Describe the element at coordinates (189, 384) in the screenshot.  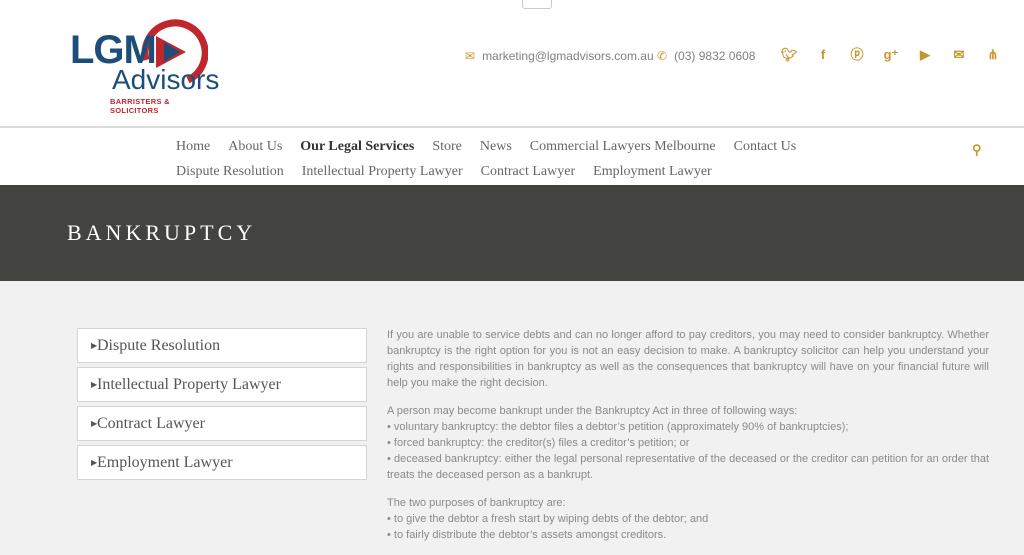
I see `sidebar-item-label: Intellectual Property Lawyer` at that location.